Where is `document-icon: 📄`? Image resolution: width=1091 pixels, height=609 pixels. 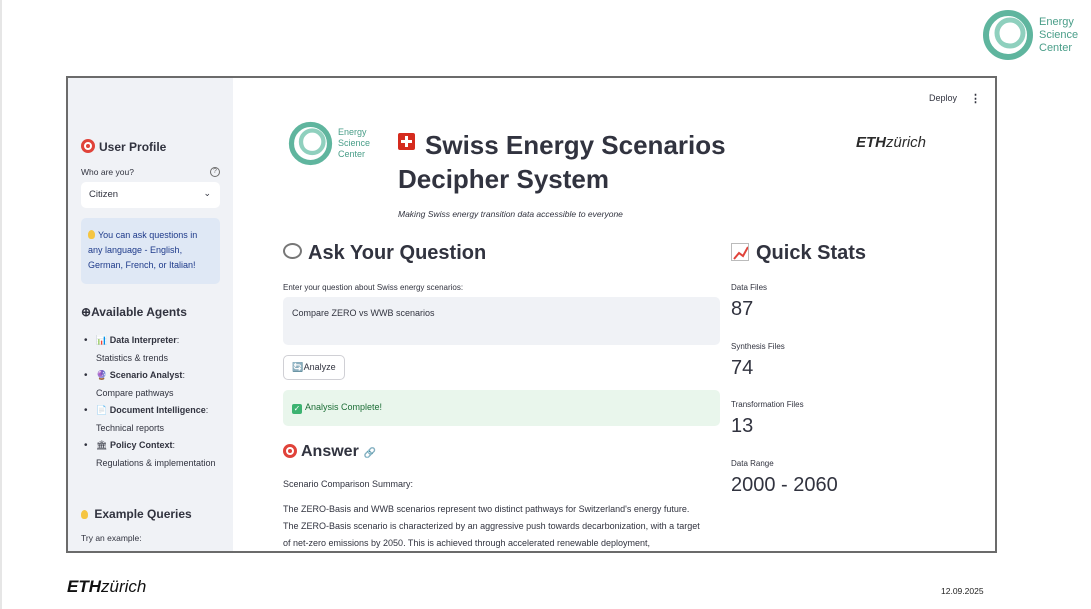
document-icon: 📄 is located at coordinates (102, 410).